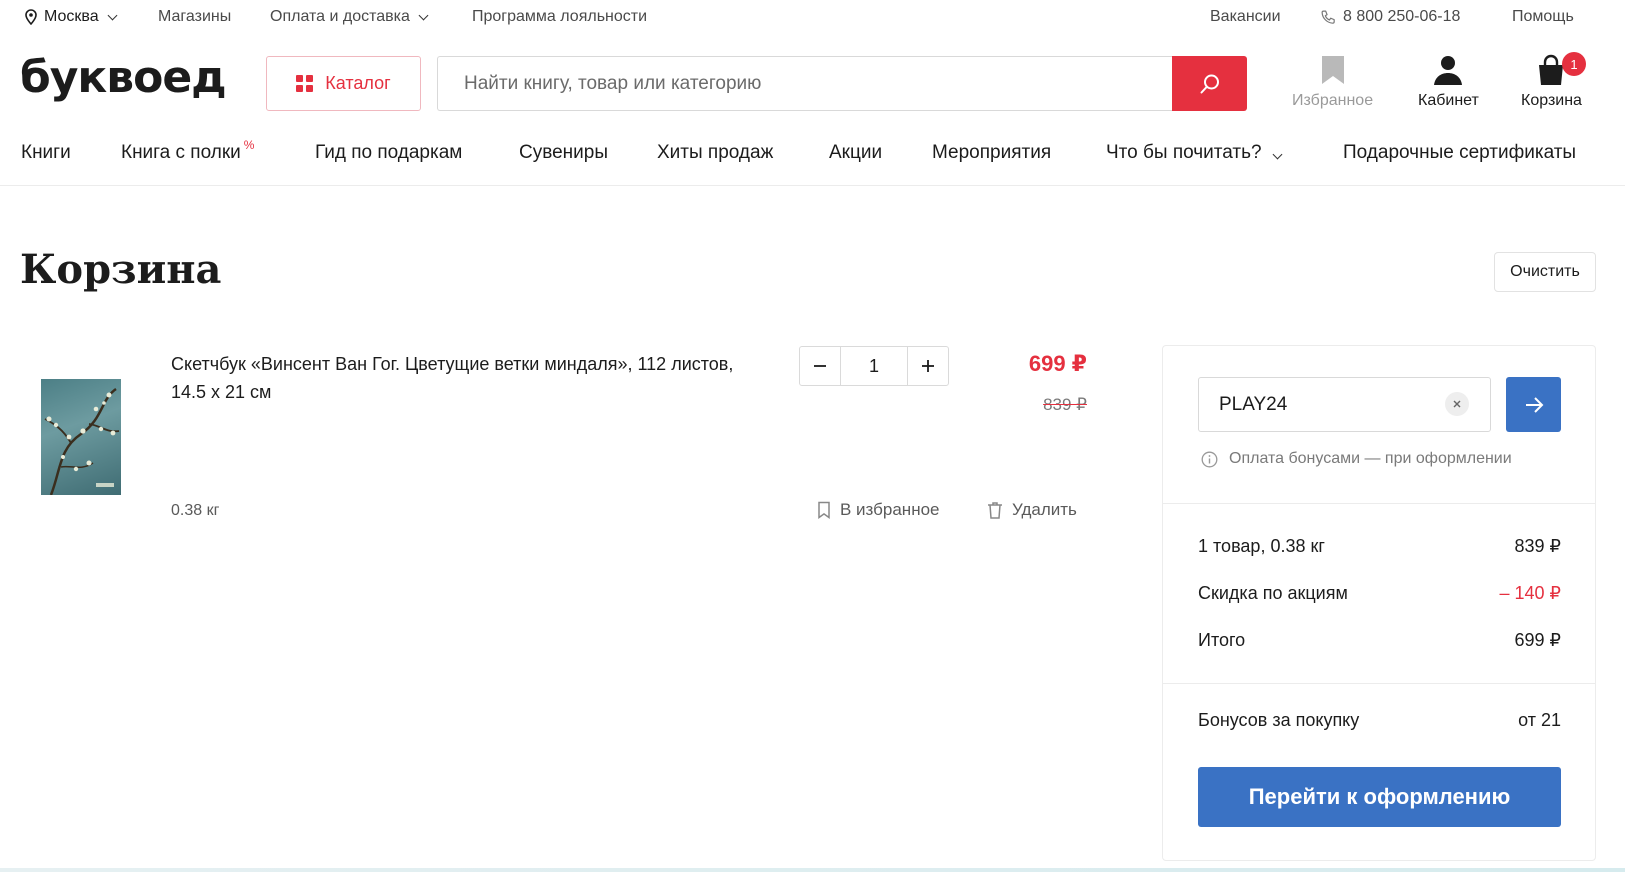 Image resolution: width=1625 pixels, height=872 pixels. I want to click on product-image, so click(81, 437).